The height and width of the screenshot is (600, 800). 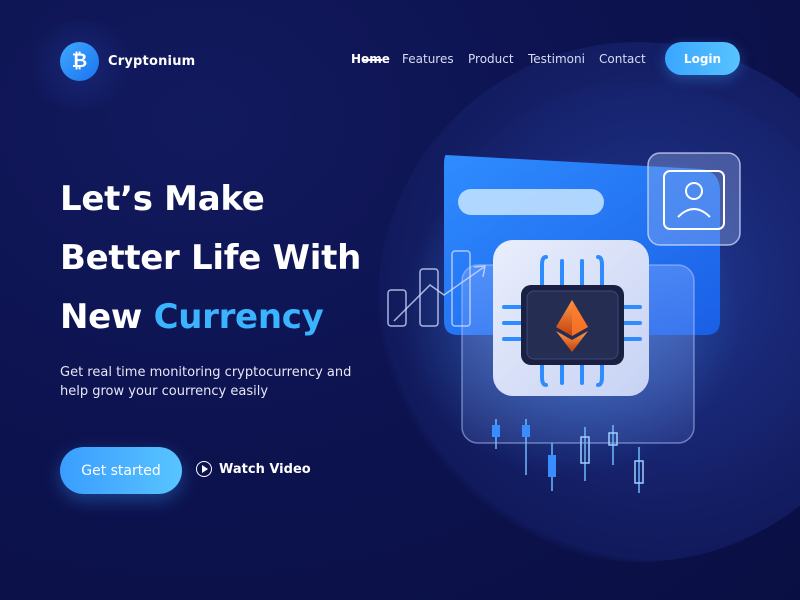 What do you see at coordinates (238, 317) in the screenshot?
I see `hero-title-accent: Currency` at bounding box center [238, 317].